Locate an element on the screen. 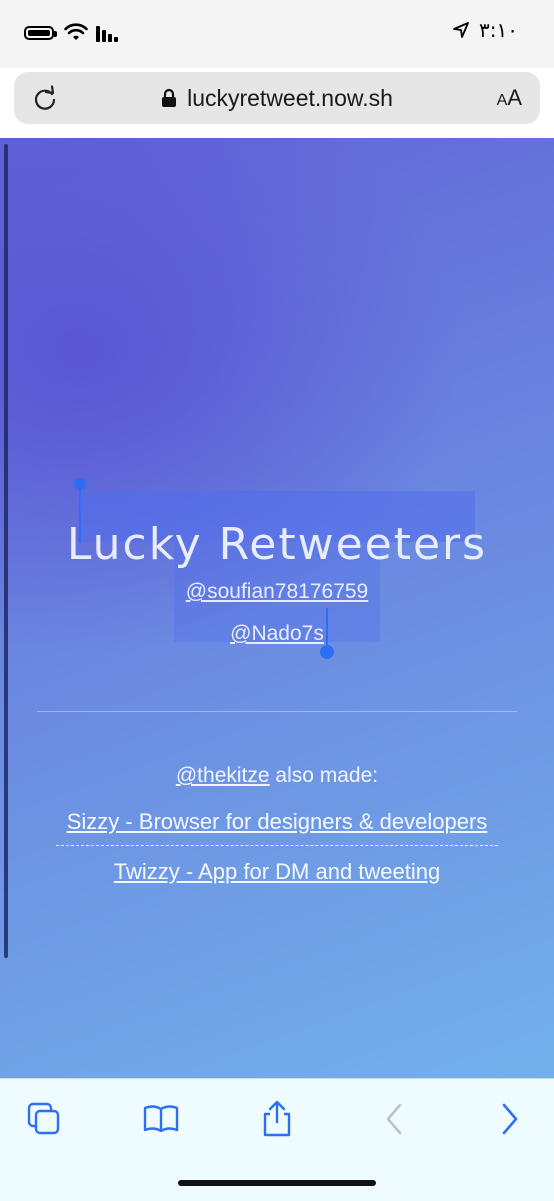  location-arrow-icon is located at coordinates (461, 30).